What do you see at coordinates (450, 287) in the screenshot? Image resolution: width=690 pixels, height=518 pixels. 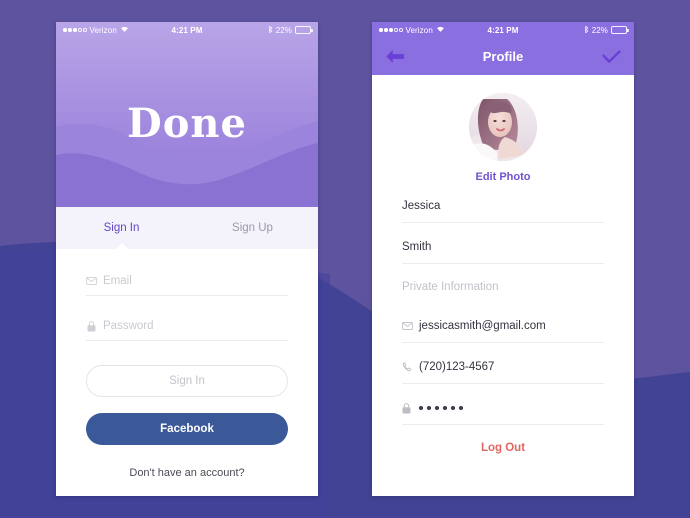 I see `private-information-header: Private Information` at bounding box center [450, 287].